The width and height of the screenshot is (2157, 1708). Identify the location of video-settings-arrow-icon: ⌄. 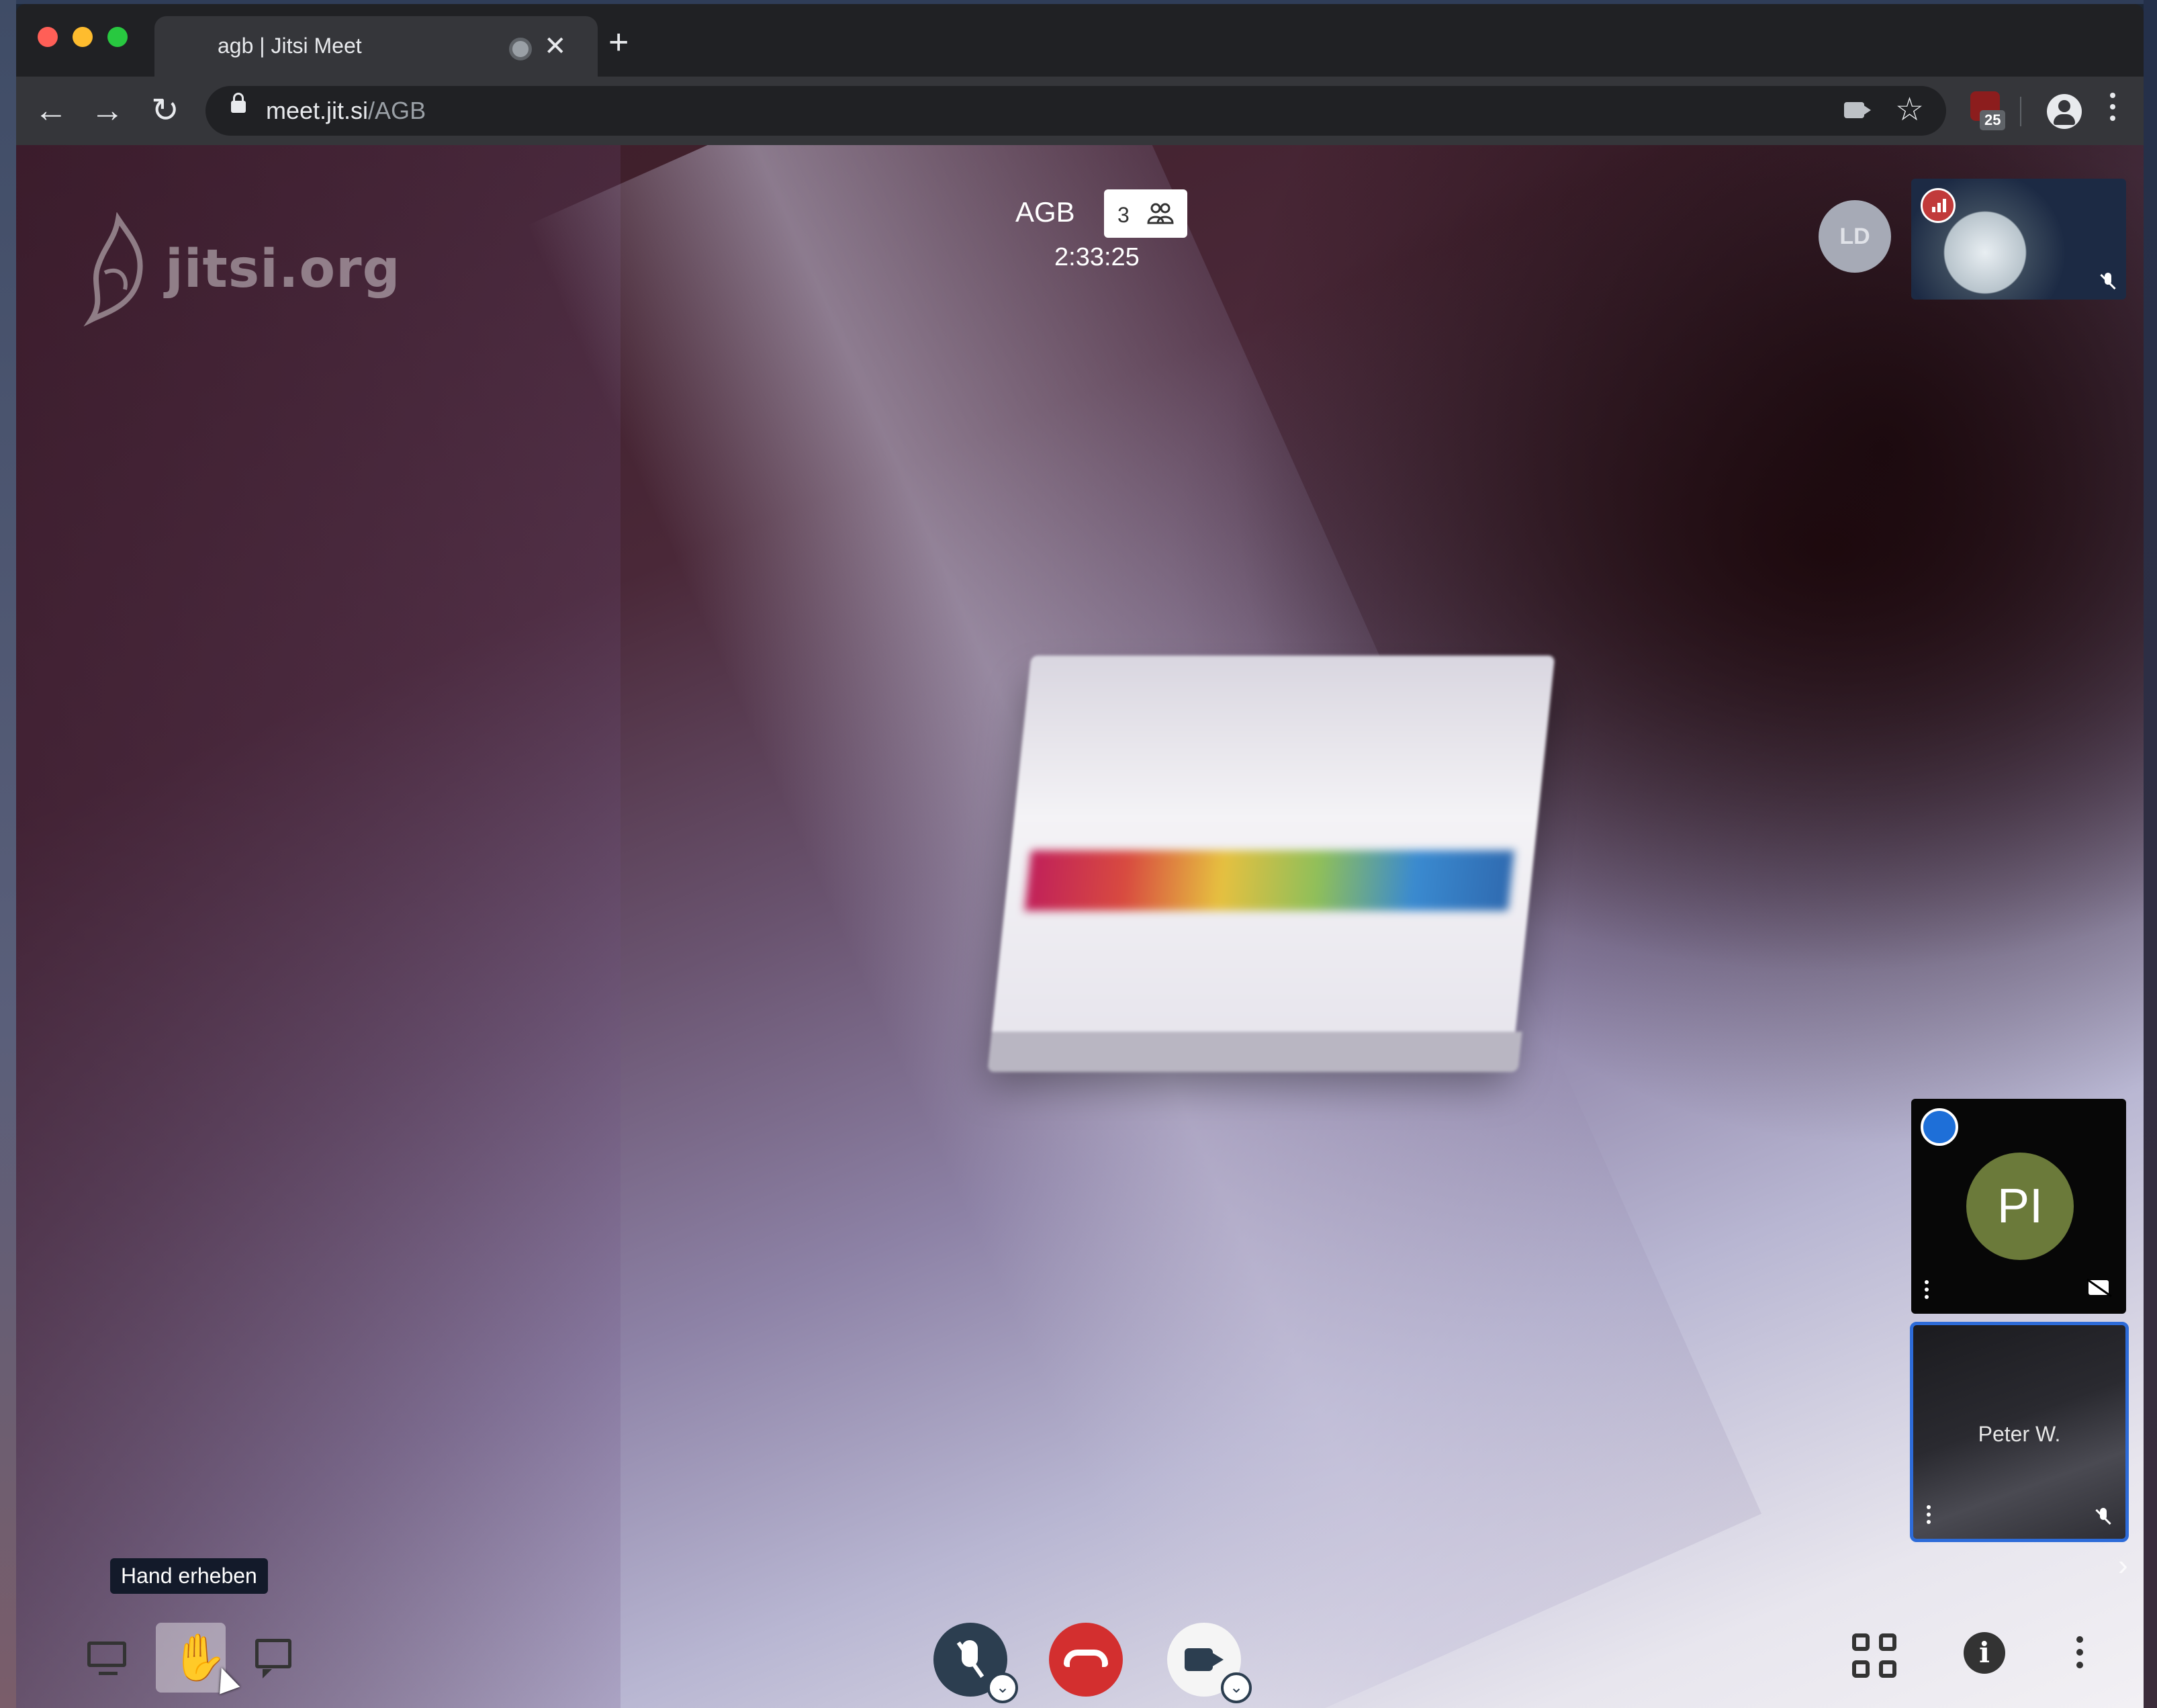
(1236, 1687).